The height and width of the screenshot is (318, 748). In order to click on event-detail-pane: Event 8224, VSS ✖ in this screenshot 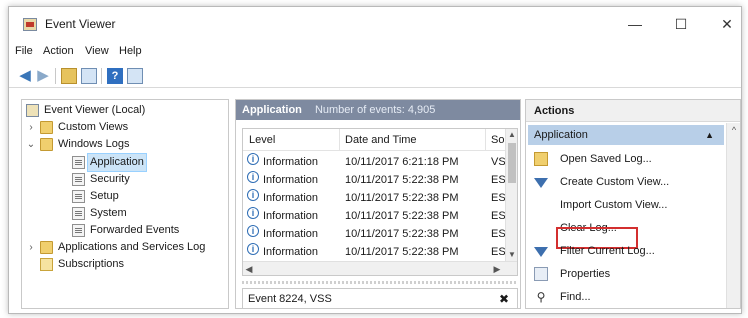, I will do `click(380, 298)`.